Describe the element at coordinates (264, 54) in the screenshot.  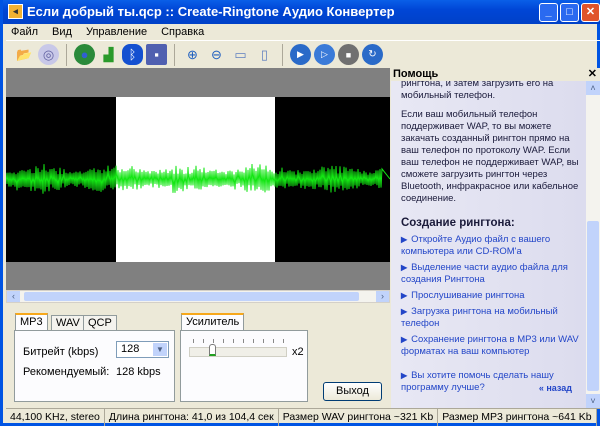
I see `zoom-fit-icon: ▯` at that location.